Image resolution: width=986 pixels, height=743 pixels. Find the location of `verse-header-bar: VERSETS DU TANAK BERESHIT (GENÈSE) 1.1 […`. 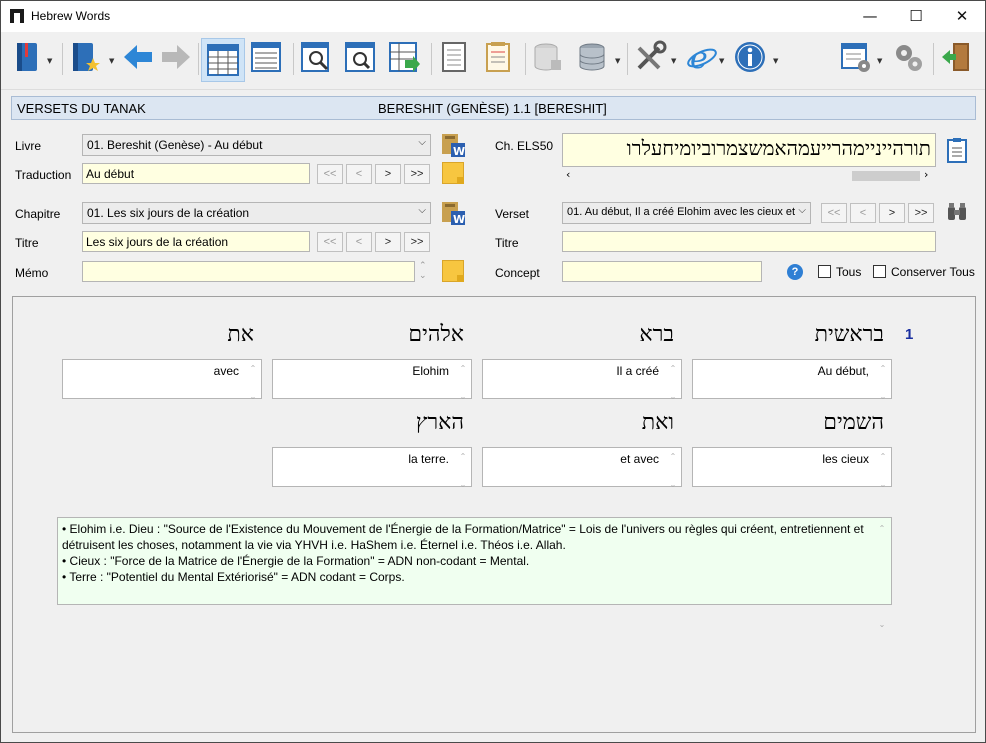

verse-header-bar: VERSETS DU TANAK BERESHIT (GENÈSE) 1.1 [… is located at coordinates (493, 108).